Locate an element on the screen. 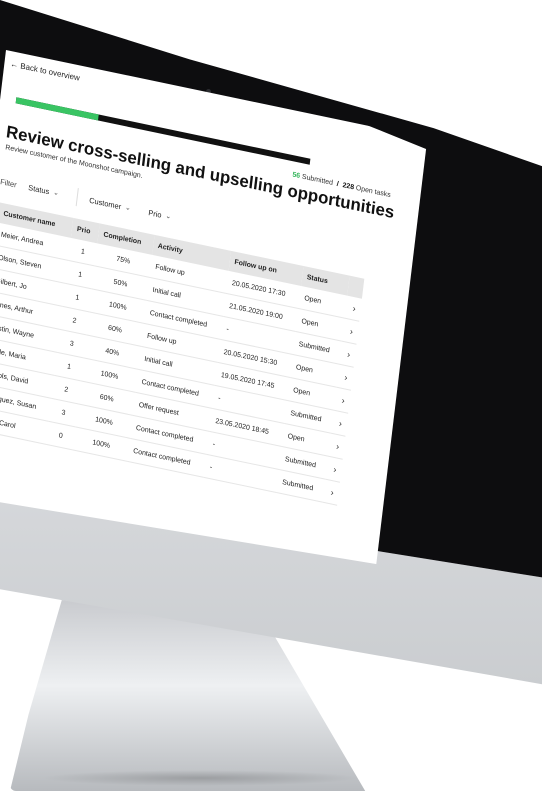 Image resolution: width=542 pixels, height=791 pixels. filter-status-dropdown: Status ⌄ is located at coordinates (44, 189).